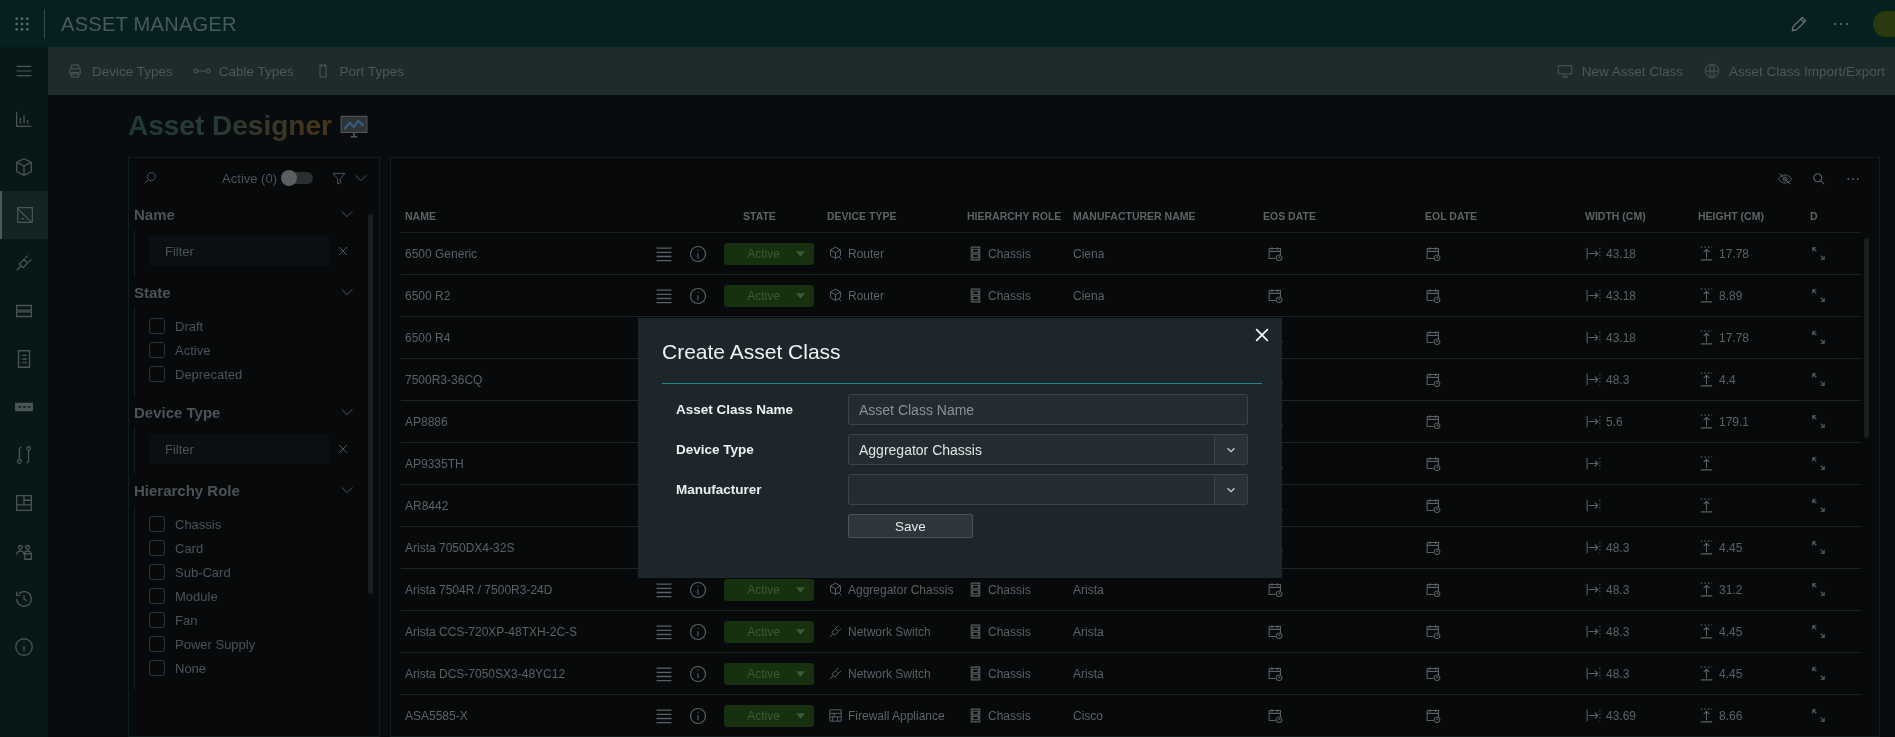  What do you see at coordinates (177, 412) in the screenshot?
I see `filter-section-title: Device Type` at bounding box center [177, 412].